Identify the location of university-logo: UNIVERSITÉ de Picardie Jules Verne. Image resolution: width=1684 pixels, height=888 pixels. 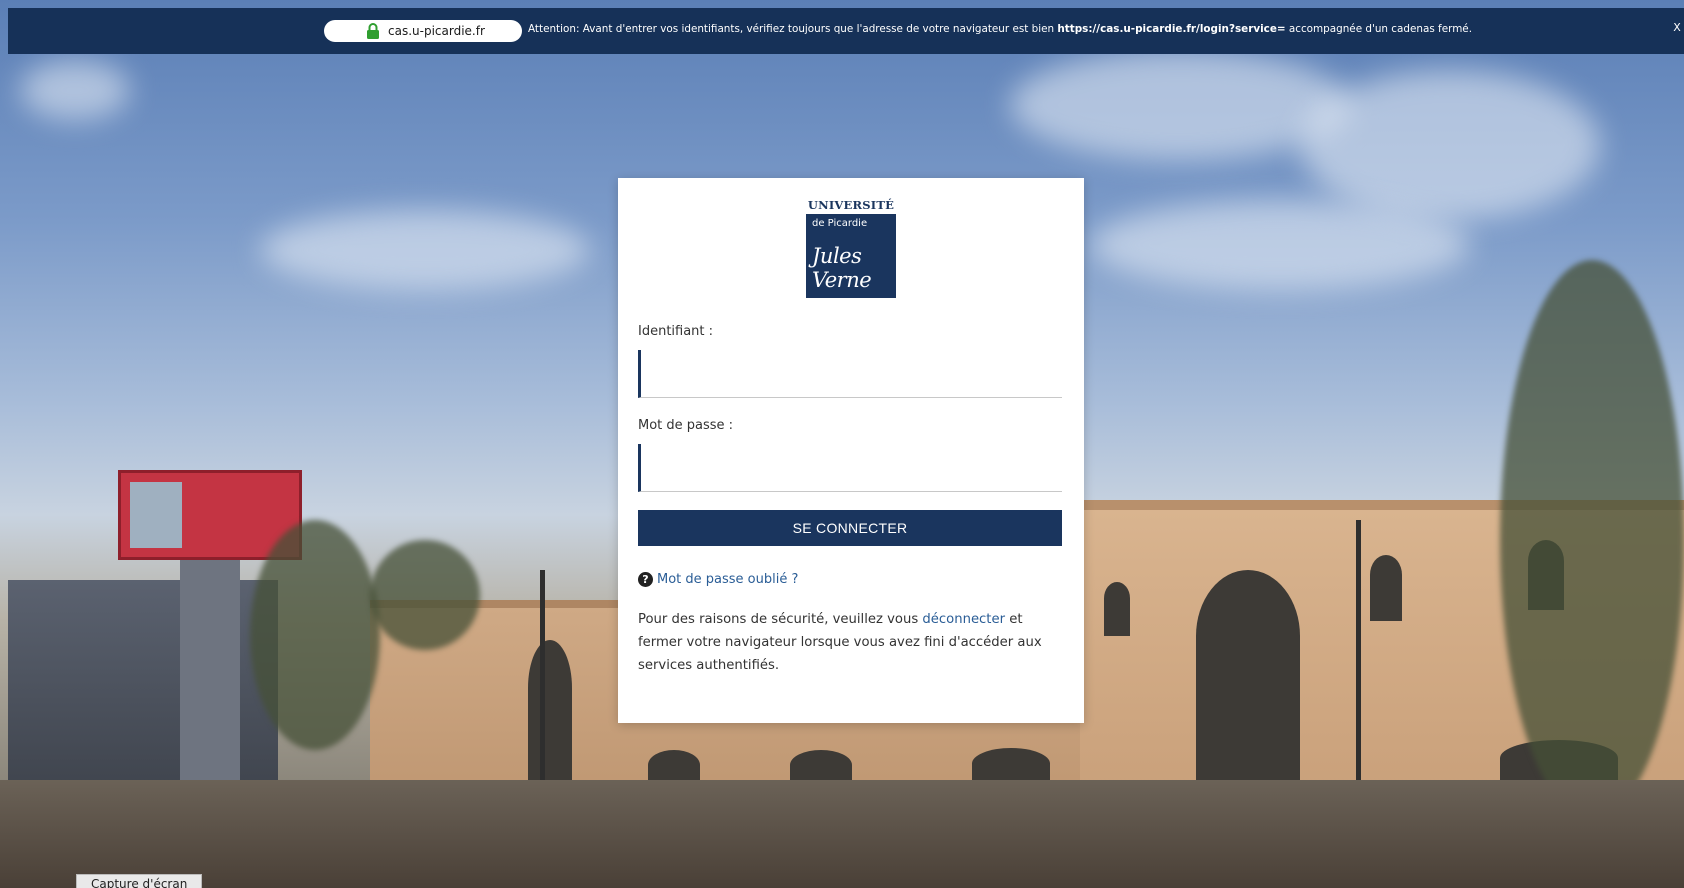
(851, 249).